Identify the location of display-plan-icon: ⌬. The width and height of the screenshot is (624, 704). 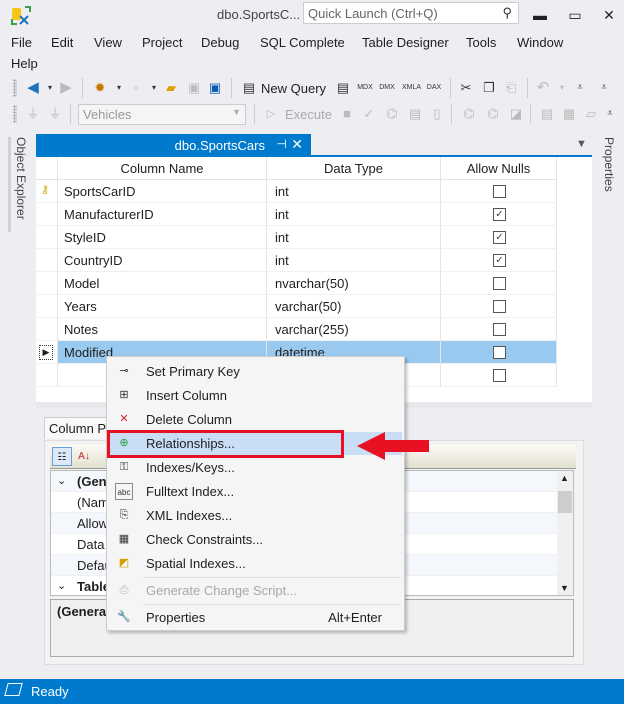
(392, 114).